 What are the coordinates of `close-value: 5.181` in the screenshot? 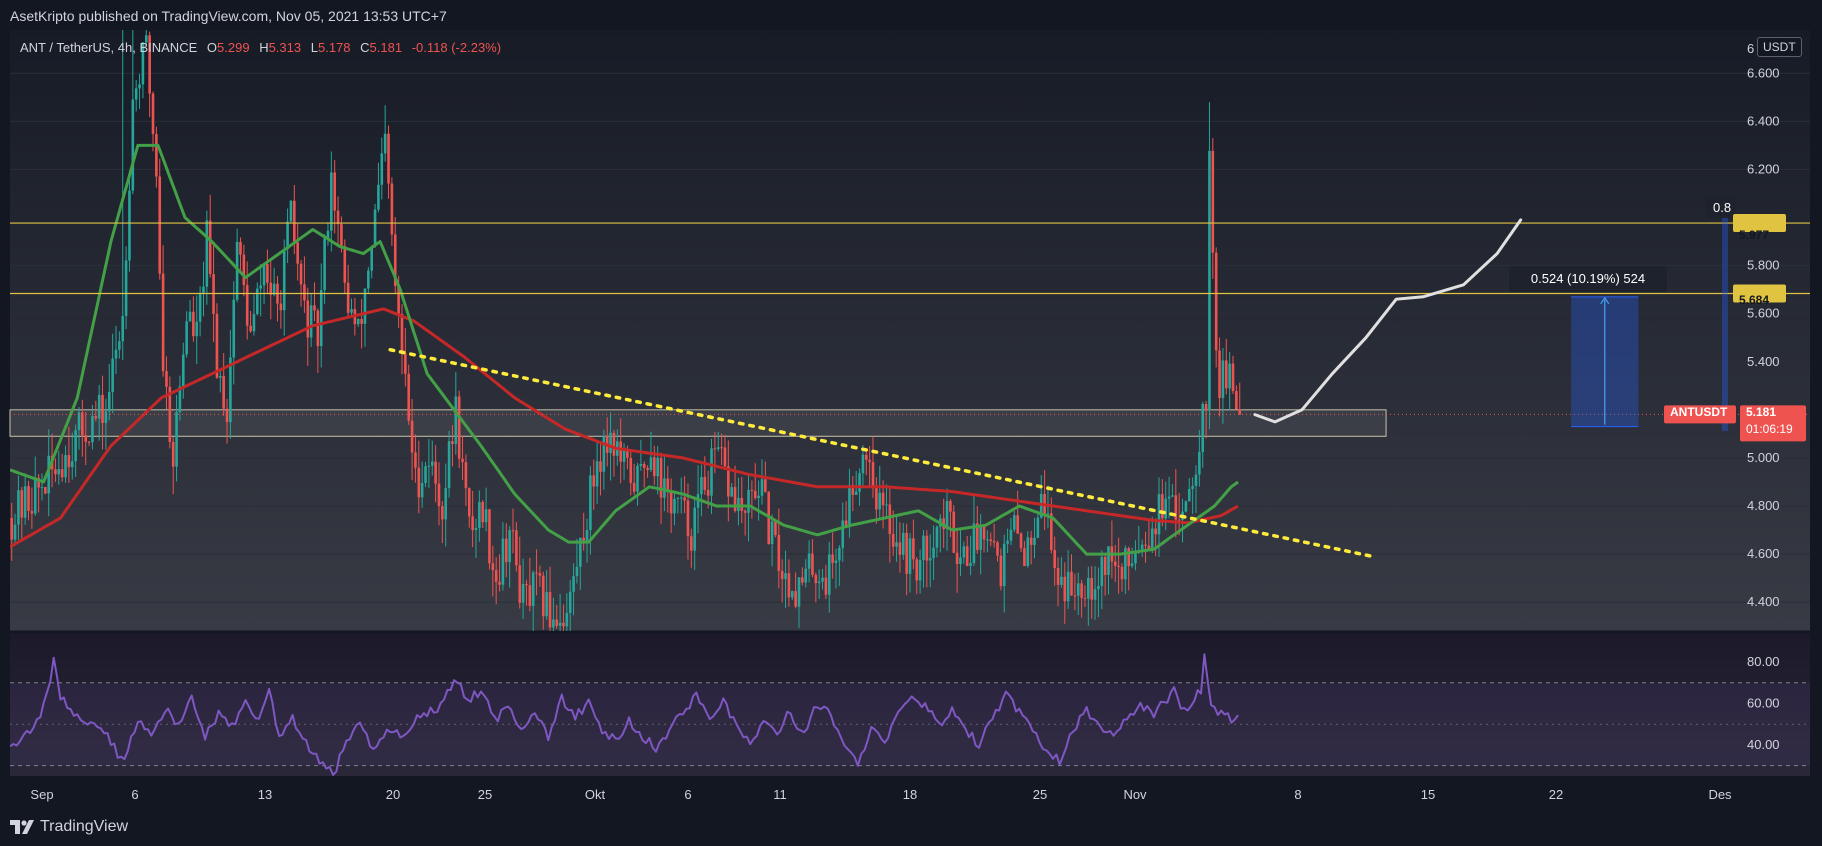 It's located at (386, 47).